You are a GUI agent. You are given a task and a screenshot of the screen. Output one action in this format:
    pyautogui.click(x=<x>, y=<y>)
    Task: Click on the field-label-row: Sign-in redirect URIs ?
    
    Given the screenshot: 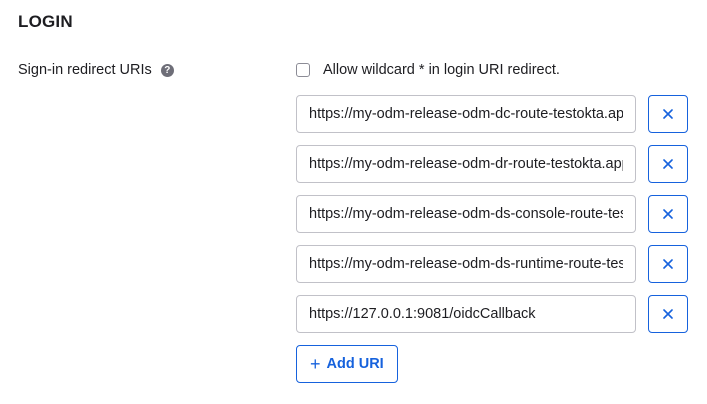 What is the action you would take?
    pyautogui.click(x=96, y=70)
    